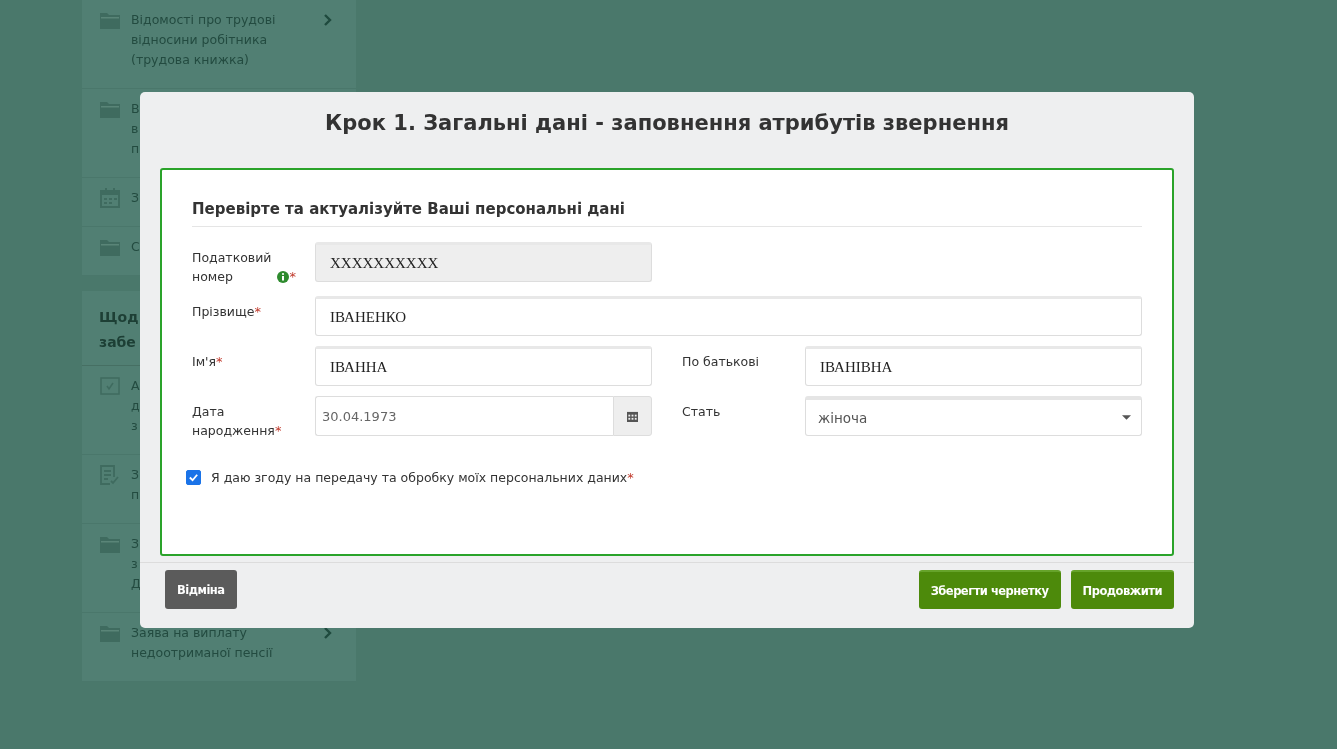 This screenshot has height=749, width=1337. I want to click on action-button: Продовжити, so click(1122, 589).